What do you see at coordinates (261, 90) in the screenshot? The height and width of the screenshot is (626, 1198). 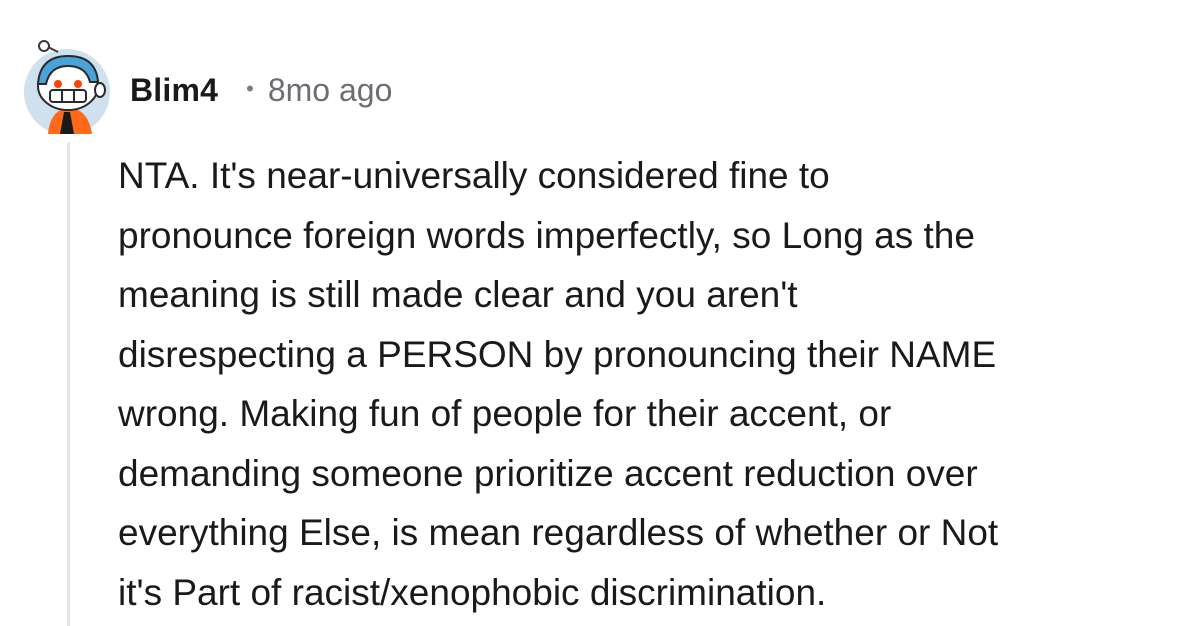 I see `comment-header: Blim4 • 8mo ago` at bounding box center [261, 90].